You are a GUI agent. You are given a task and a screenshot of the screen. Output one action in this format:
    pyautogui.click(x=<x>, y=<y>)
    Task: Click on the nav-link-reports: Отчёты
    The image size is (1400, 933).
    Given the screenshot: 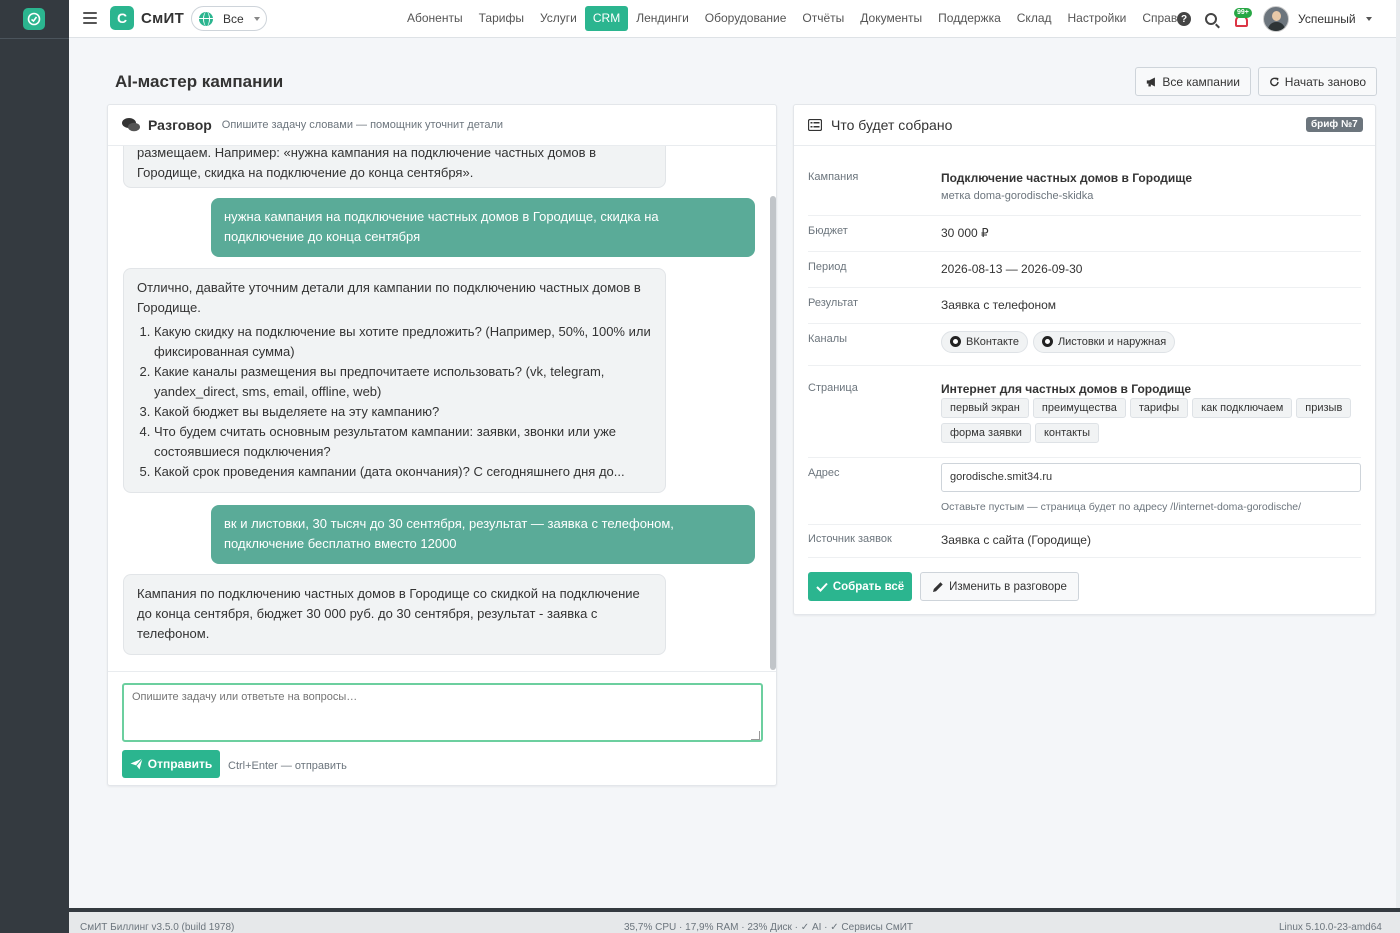 What is the action you would take?
    pyautogui.click(x=823, y=18)
    